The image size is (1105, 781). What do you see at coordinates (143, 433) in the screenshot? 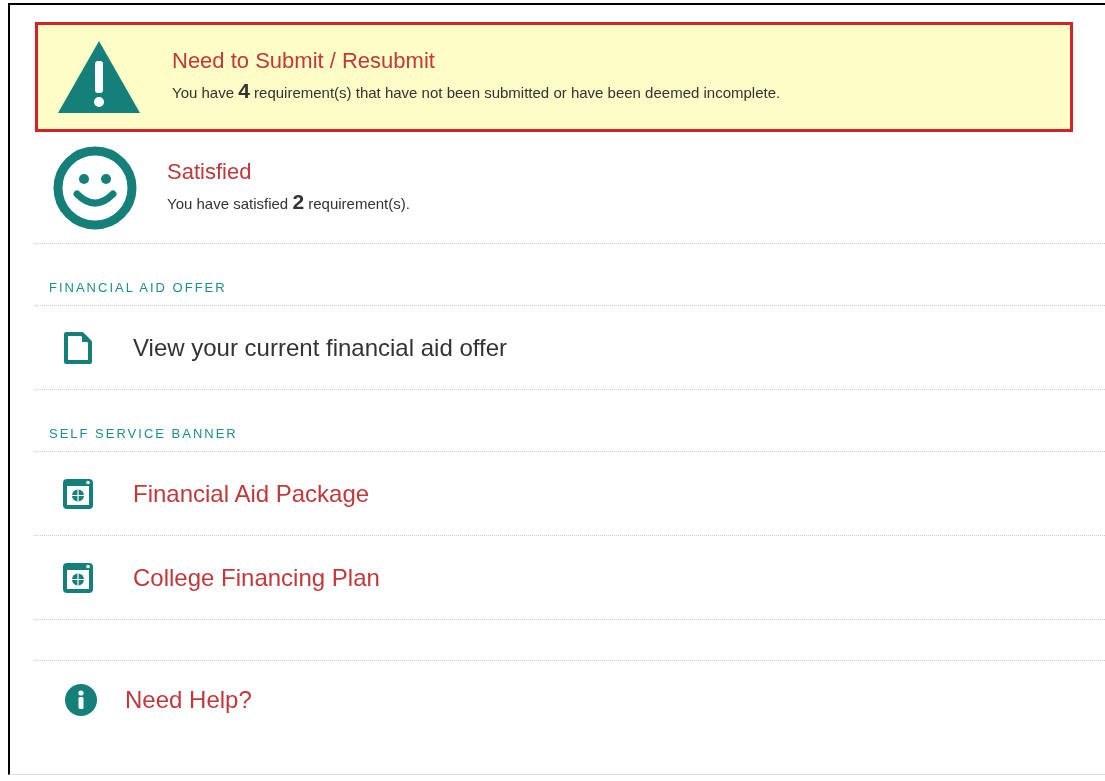
I see `section-heading: SELF SERVICE BANNER` at bounding box center [143, 433].